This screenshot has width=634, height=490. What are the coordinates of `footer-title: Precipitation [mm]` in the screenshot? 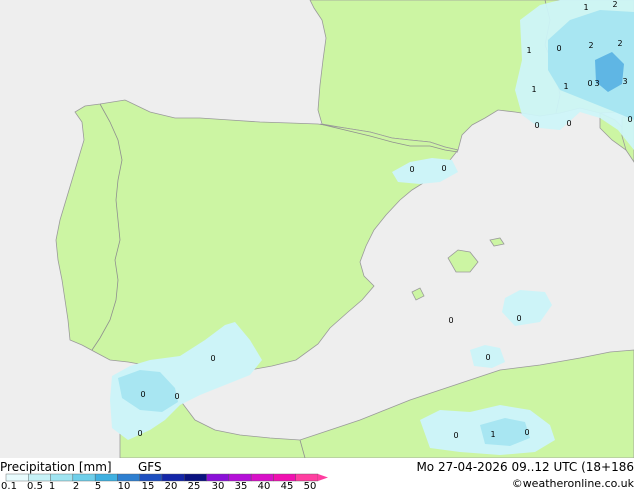 It's located at (56, 467).